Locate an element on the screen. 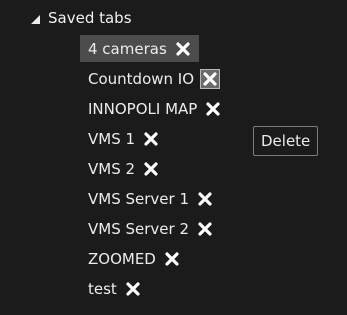 The height and width of the screenshot is (315, 347). saved-tab-chip: ZOOMED is located at coordinates (134, 258).